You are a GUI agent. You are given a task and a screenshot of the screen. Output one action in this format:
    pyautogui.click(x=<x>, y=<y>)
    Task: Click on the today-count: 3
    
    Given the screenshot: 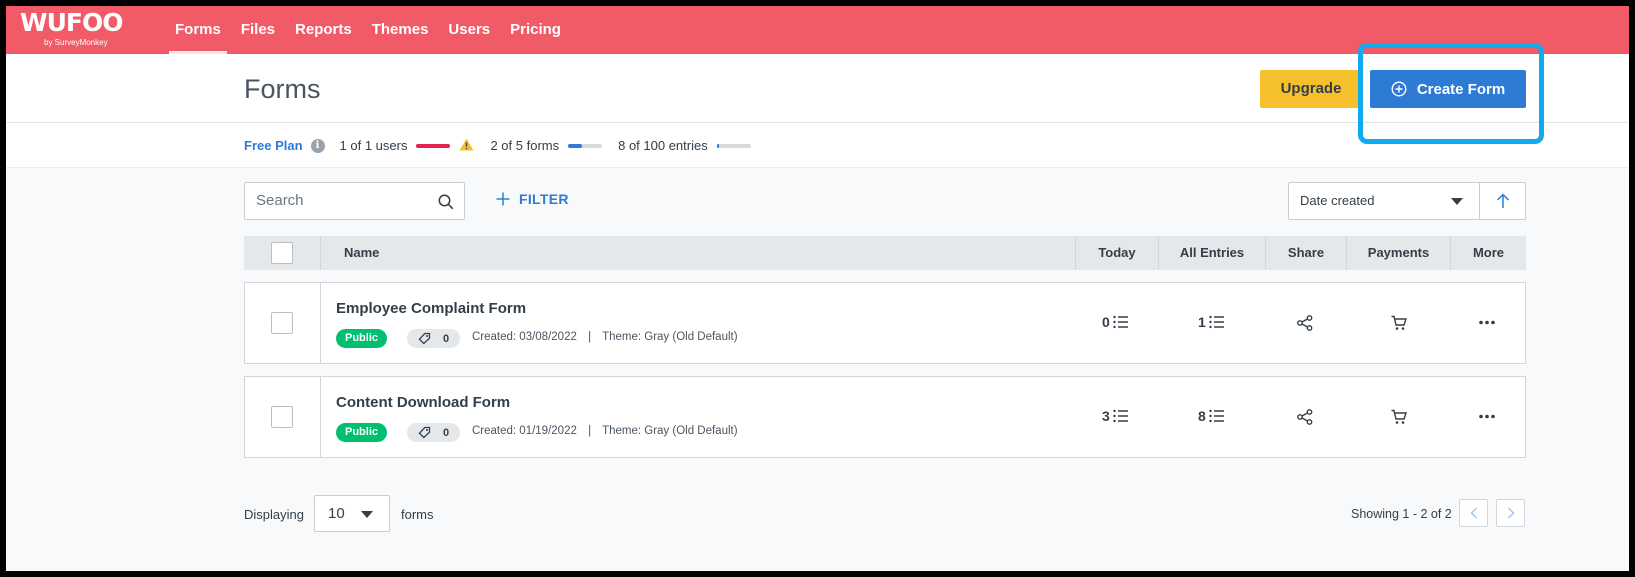 What is the action you would take?
    pyautogui.click(x=1115, y=416)
    